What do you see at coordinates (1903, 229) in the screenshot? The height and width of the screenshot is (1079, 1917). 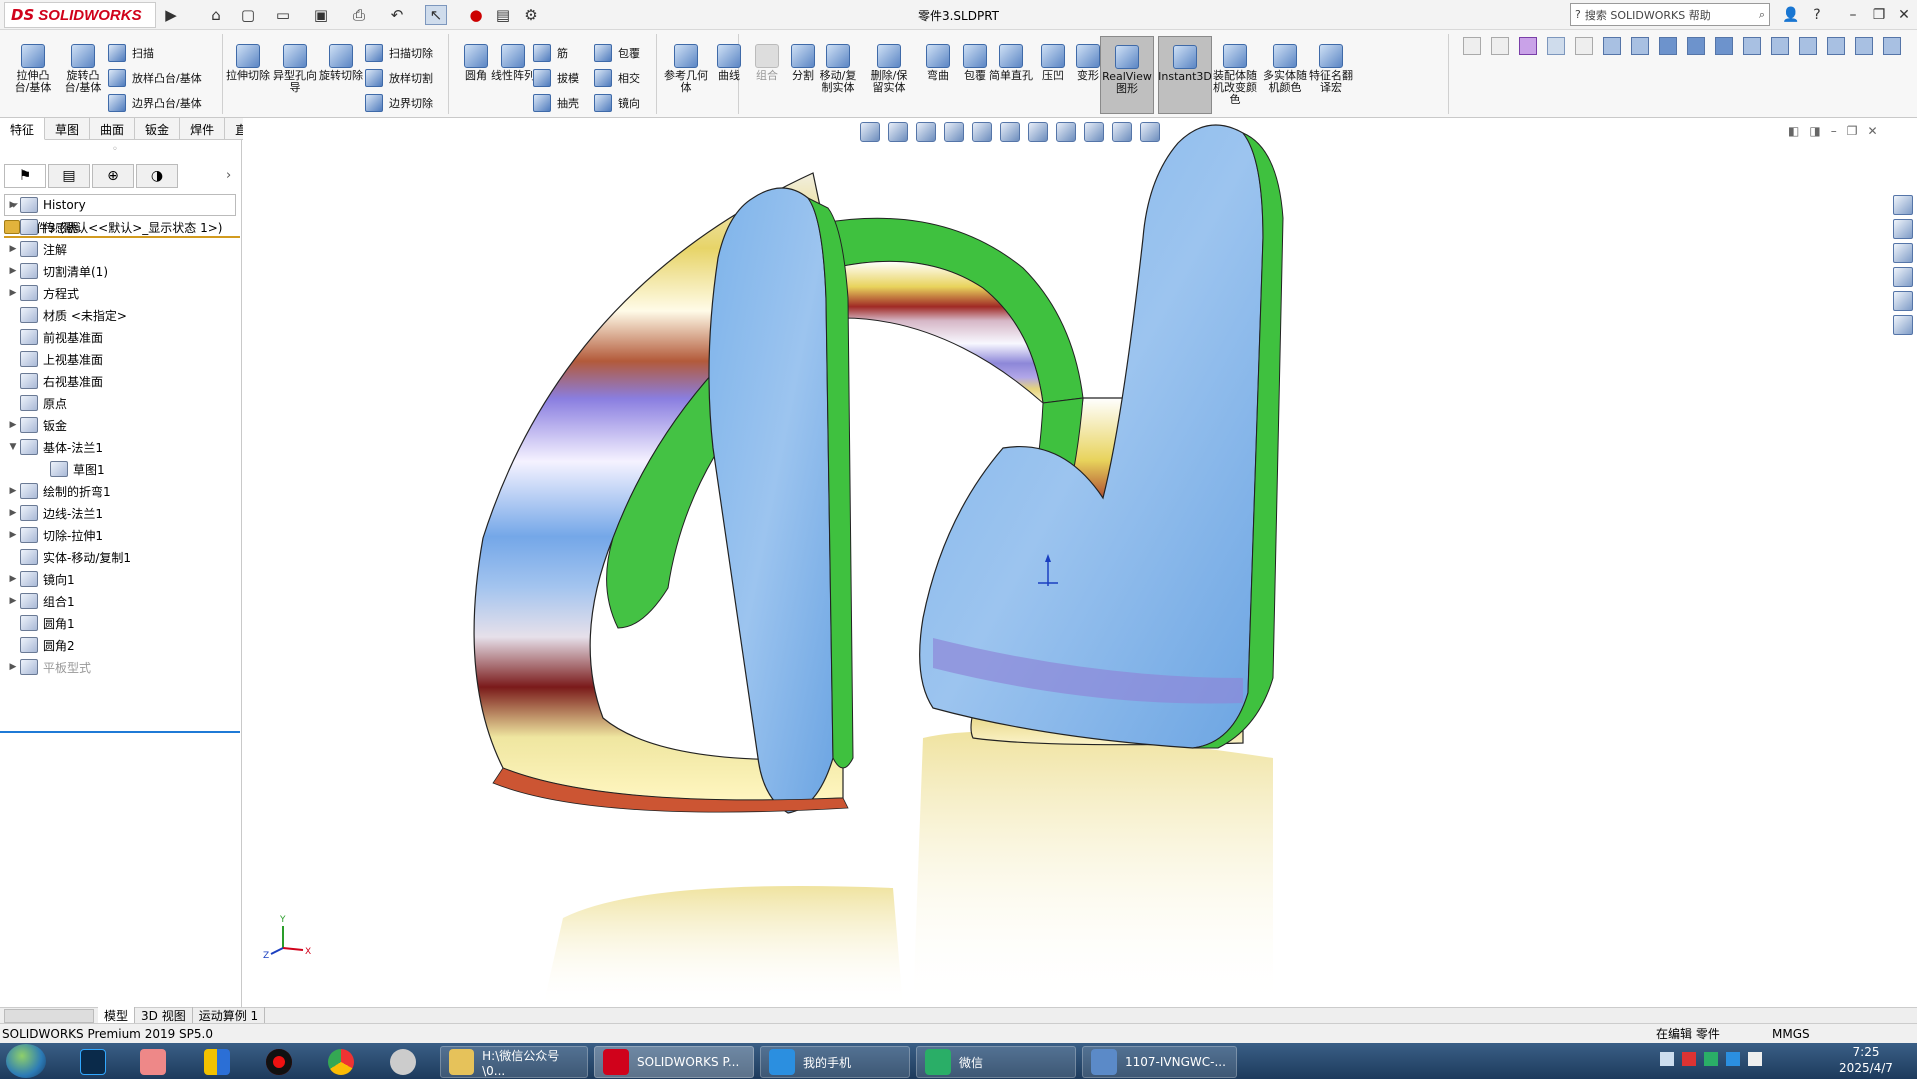 I see `design-library-icon` at bounding box center [1903, 229].